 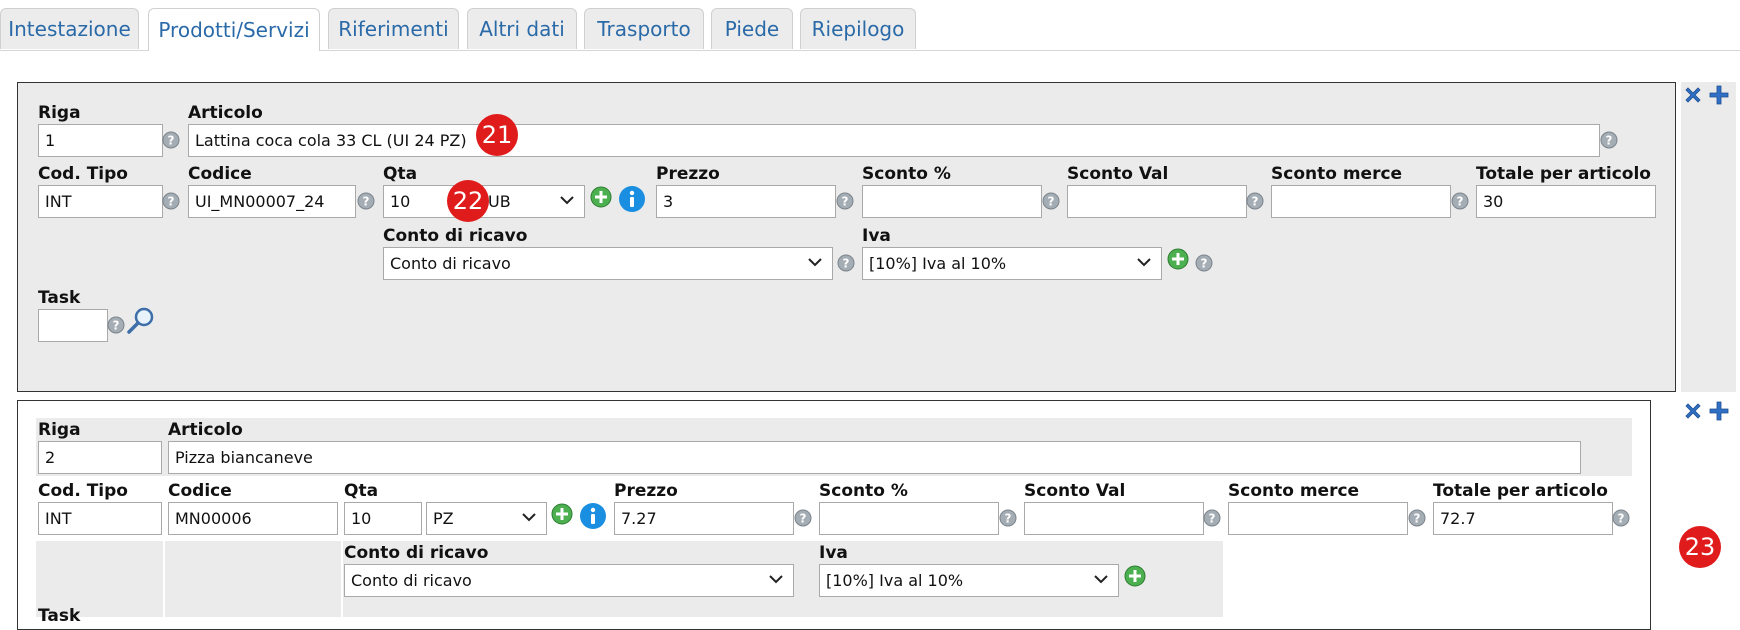 What do you see at coordinates (874, 457) in the screenshot?
I see `articolo-input: Pizza biancaneve` at bounding box center [874, 457].